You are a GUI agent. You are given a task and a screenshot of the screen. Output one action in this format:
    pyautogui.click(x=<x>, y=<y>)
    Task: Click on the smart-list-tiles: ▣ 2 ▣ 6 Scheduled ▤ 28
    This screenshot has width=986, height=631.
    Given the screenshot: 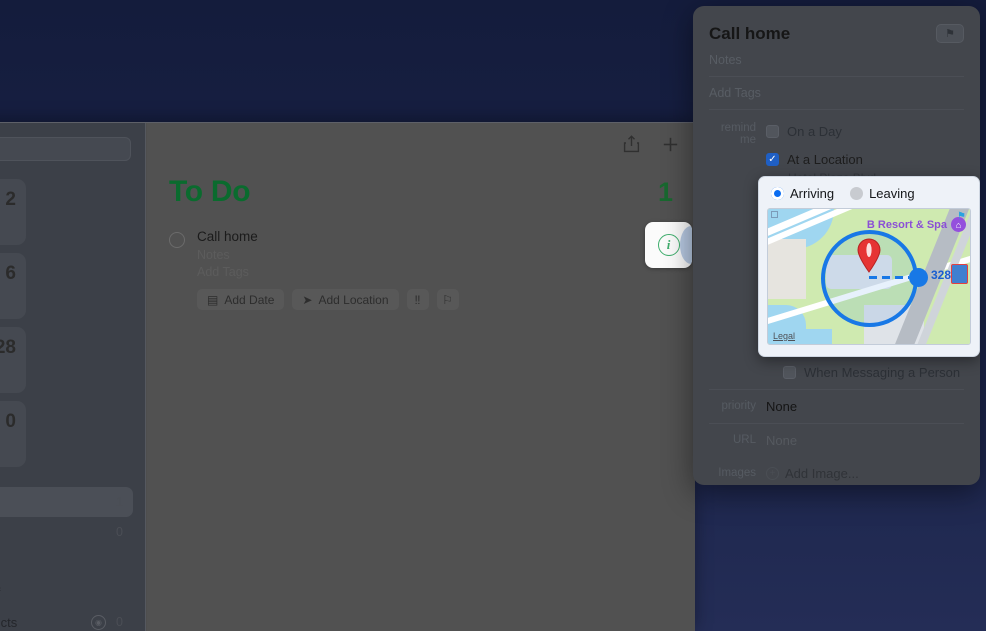 What is the action you would take?
    pyautogui.click(x=66, y=323)
    